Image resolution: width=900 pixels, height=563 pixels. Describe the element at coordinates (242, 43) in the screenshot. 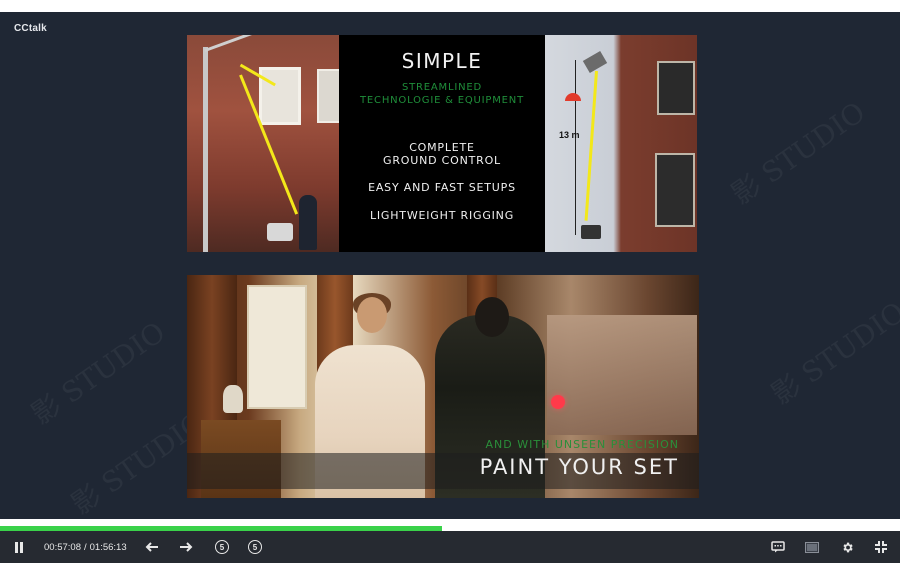

I see `crane-arm` at that location.